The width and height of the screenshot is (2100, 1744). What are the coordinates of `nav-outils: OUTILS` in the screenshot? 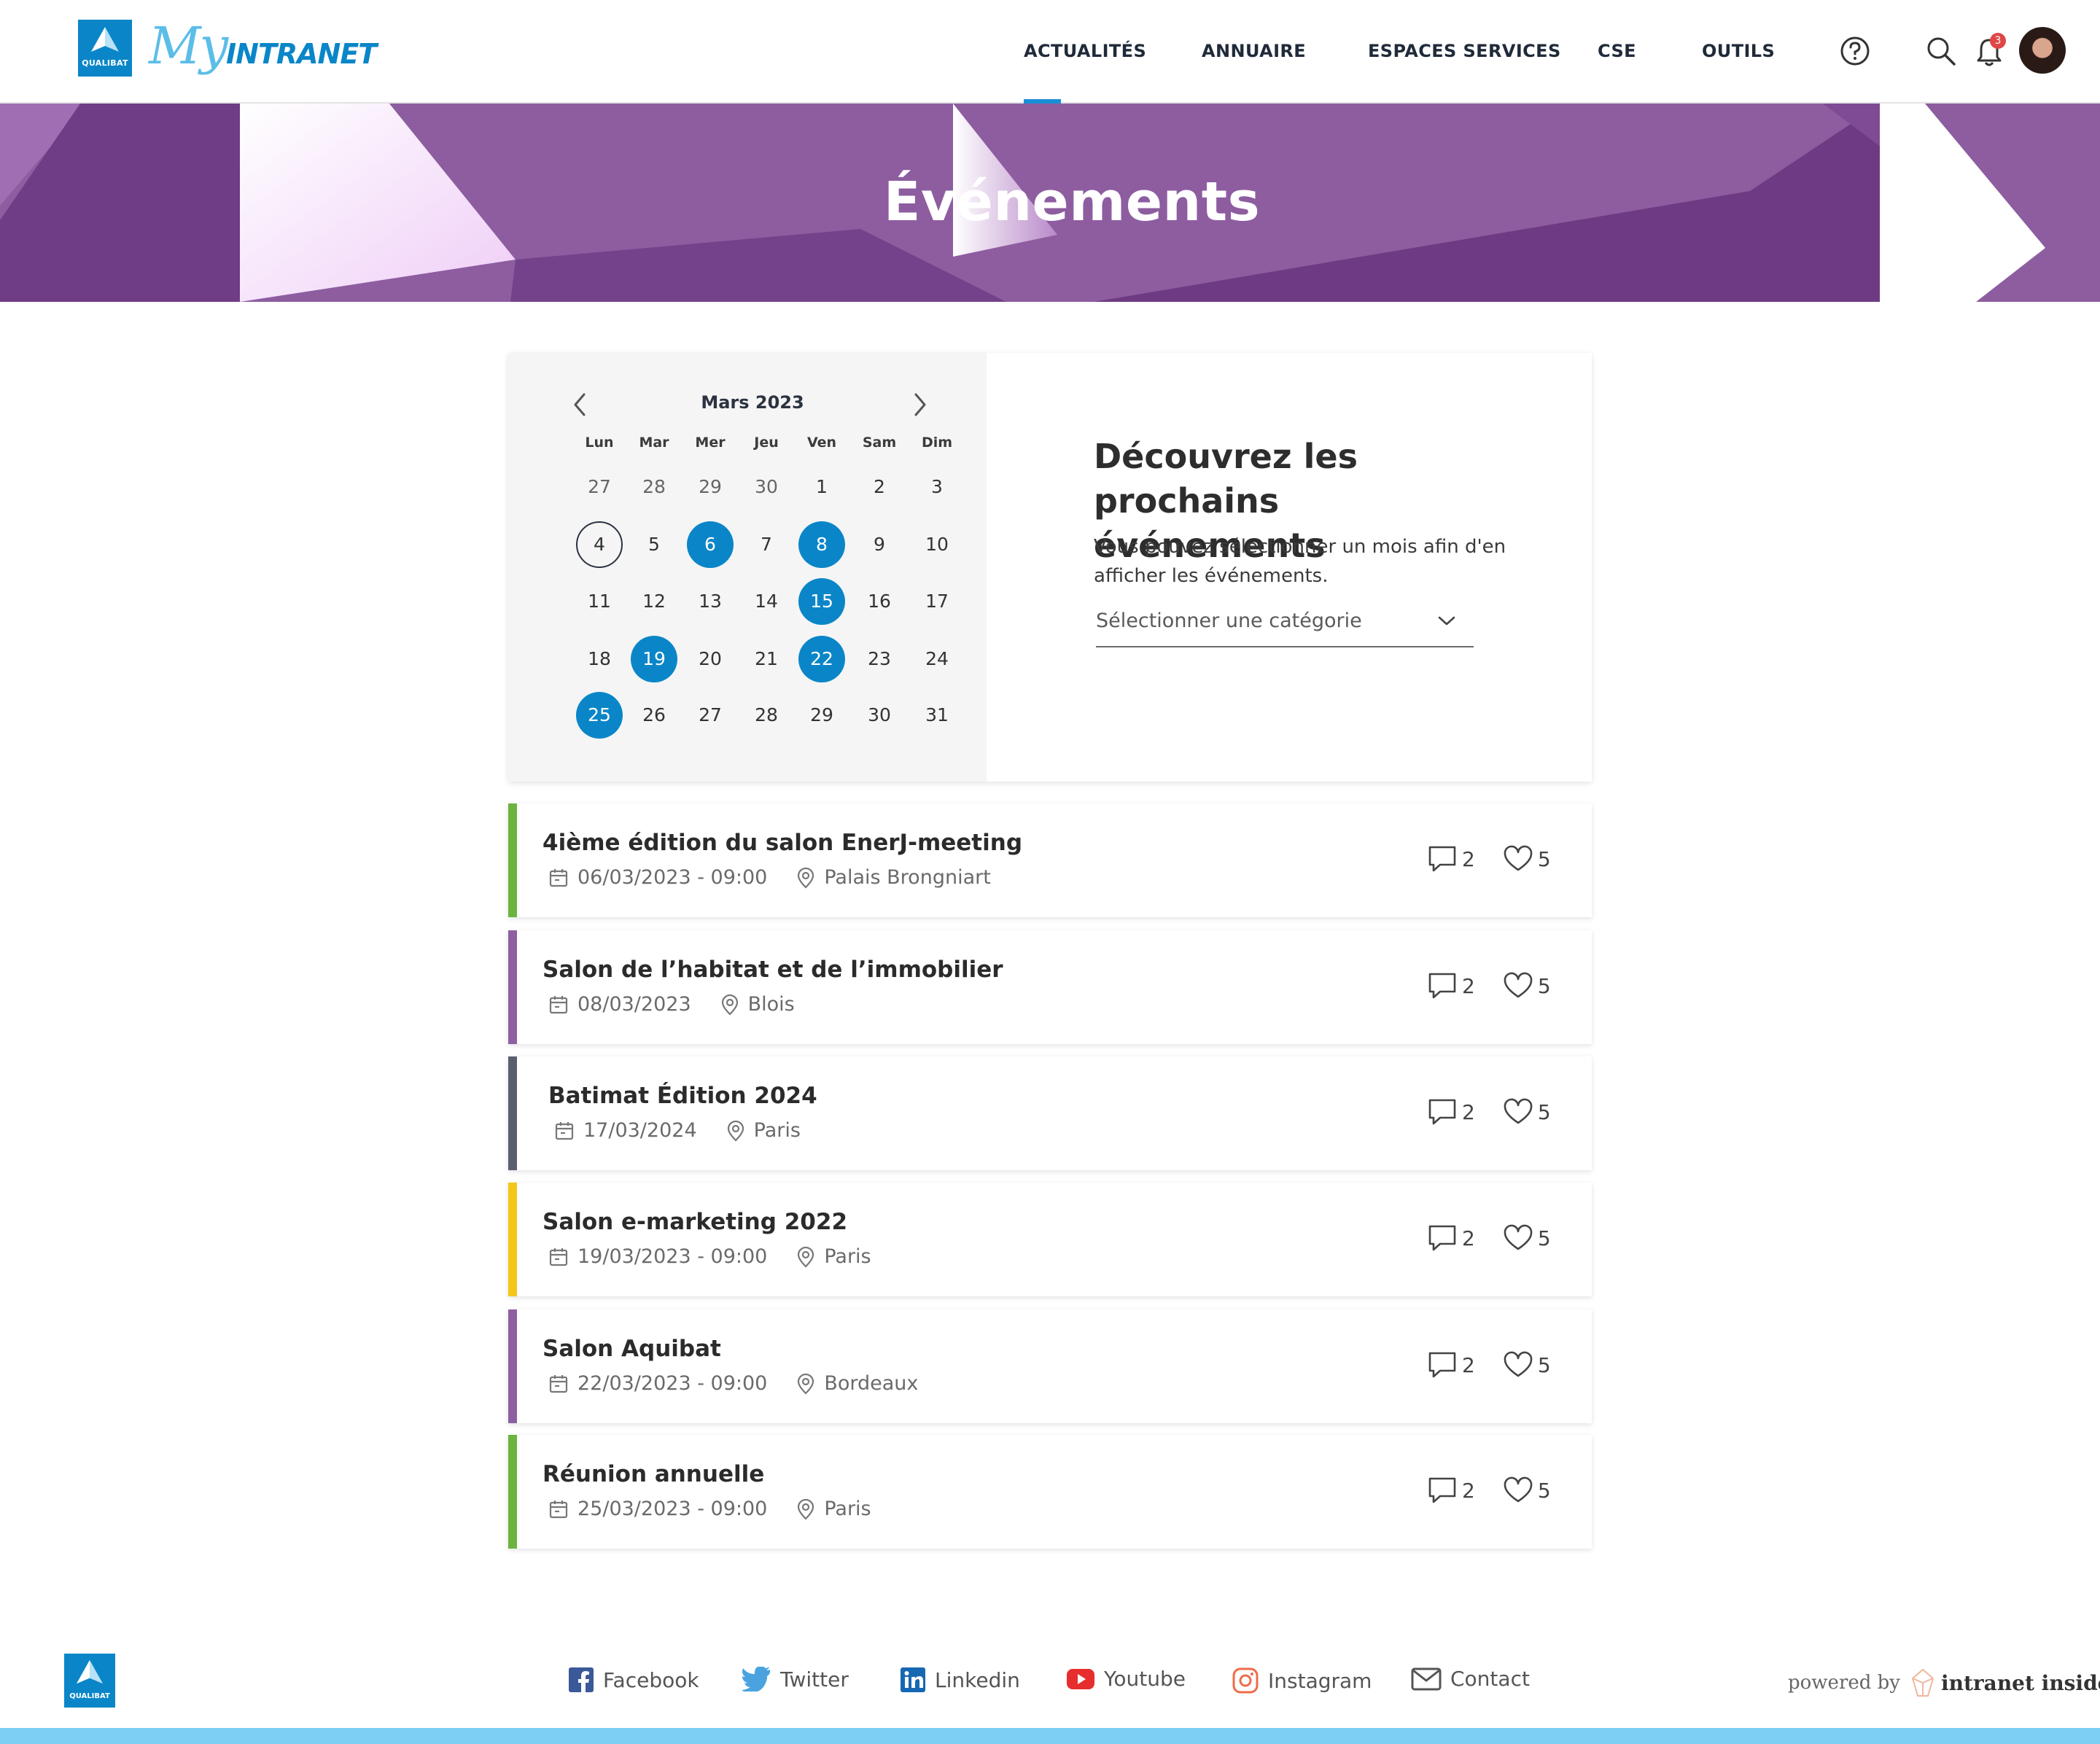 It's located at (1738, 51).